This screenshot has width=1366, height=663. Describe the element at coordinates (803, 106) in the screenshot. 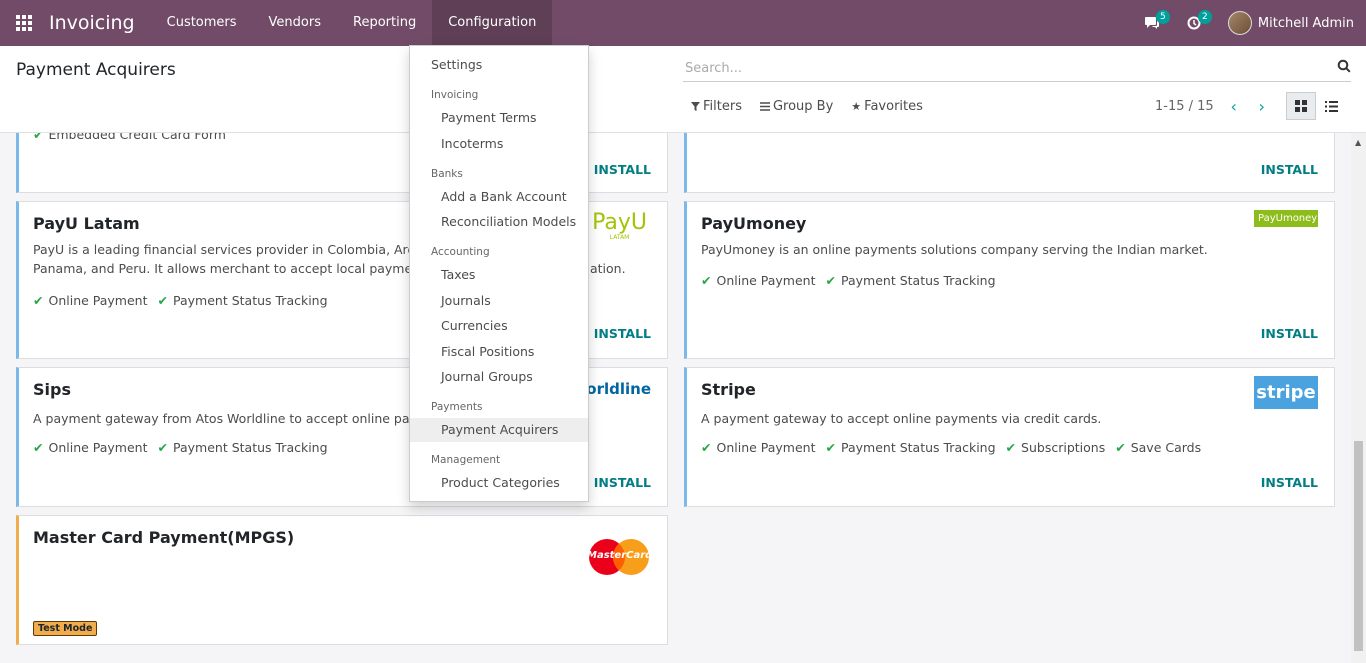

I see `group-by-label: Group By` at that location.